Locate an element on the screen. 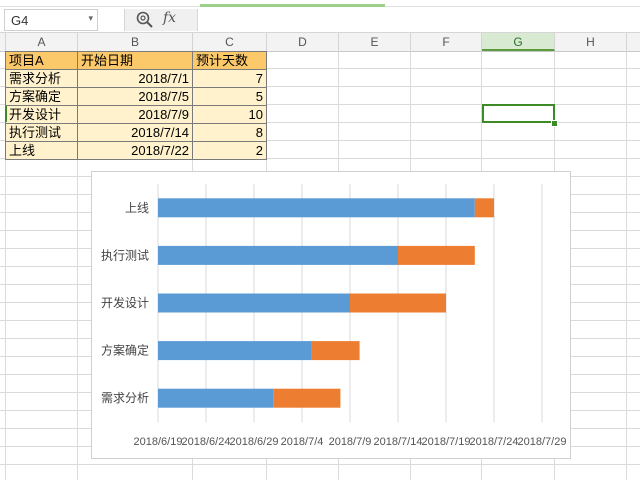 Image resolution: width=640 pixels, height=480 pixels. category-label: 上线 is located at coordinates (137, 208).